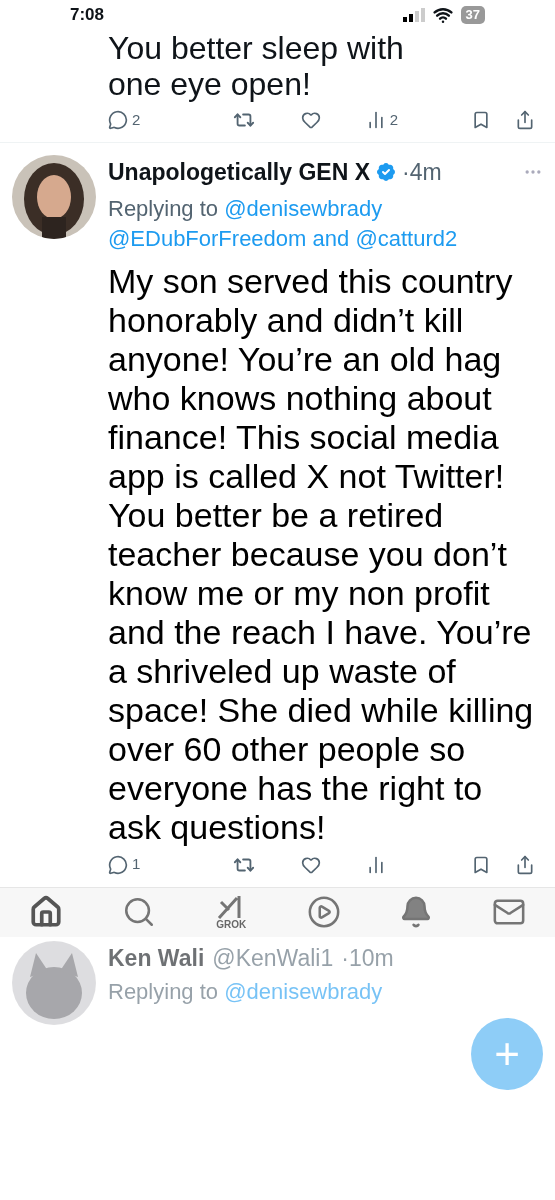 The height and width of the screenshot is (1200, 555). What do you see at coordinates (323, 912) in the screenshot?
I see `video-icon` at bounding box center [323, 912].